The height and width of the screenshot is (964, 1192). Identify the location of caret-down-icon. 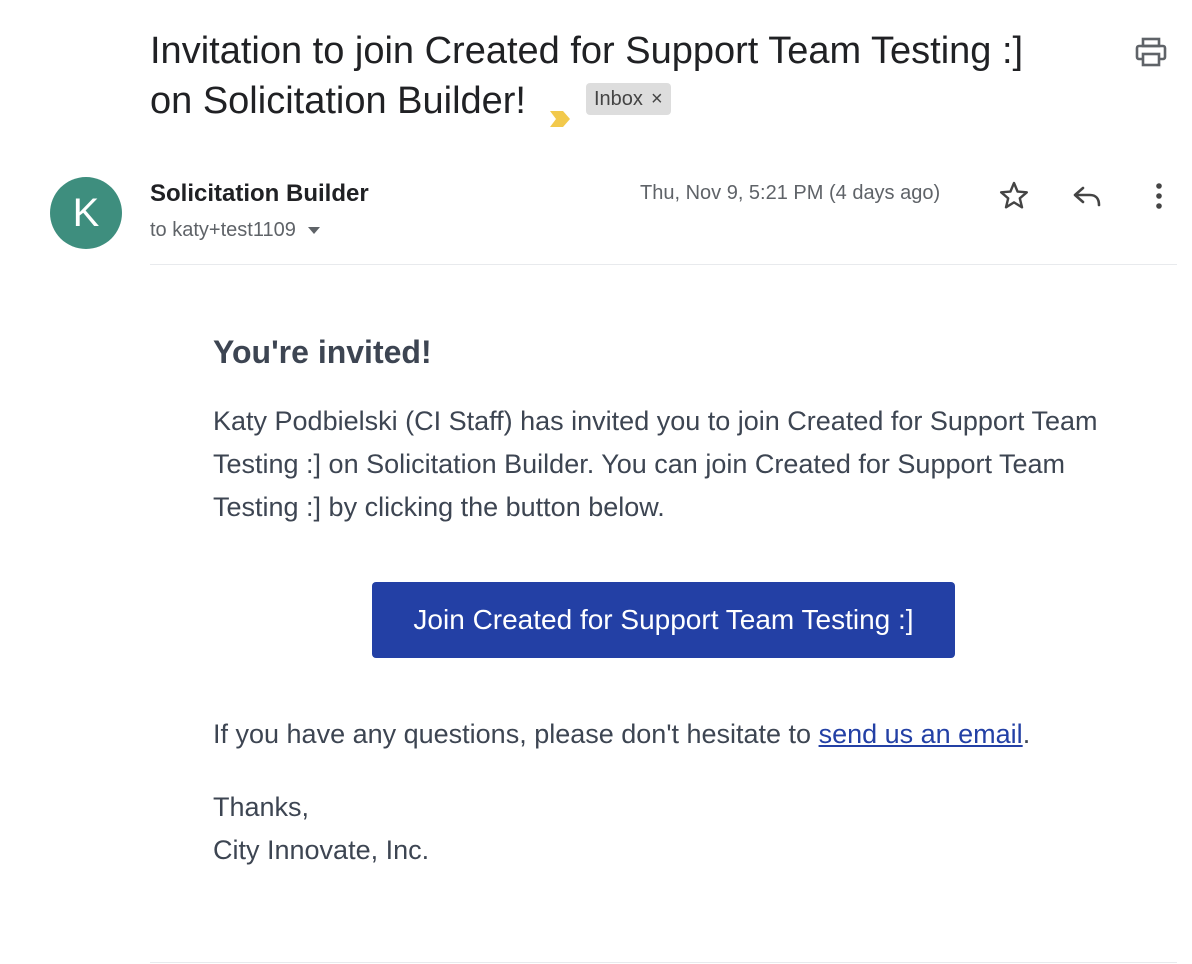
(313, 230).